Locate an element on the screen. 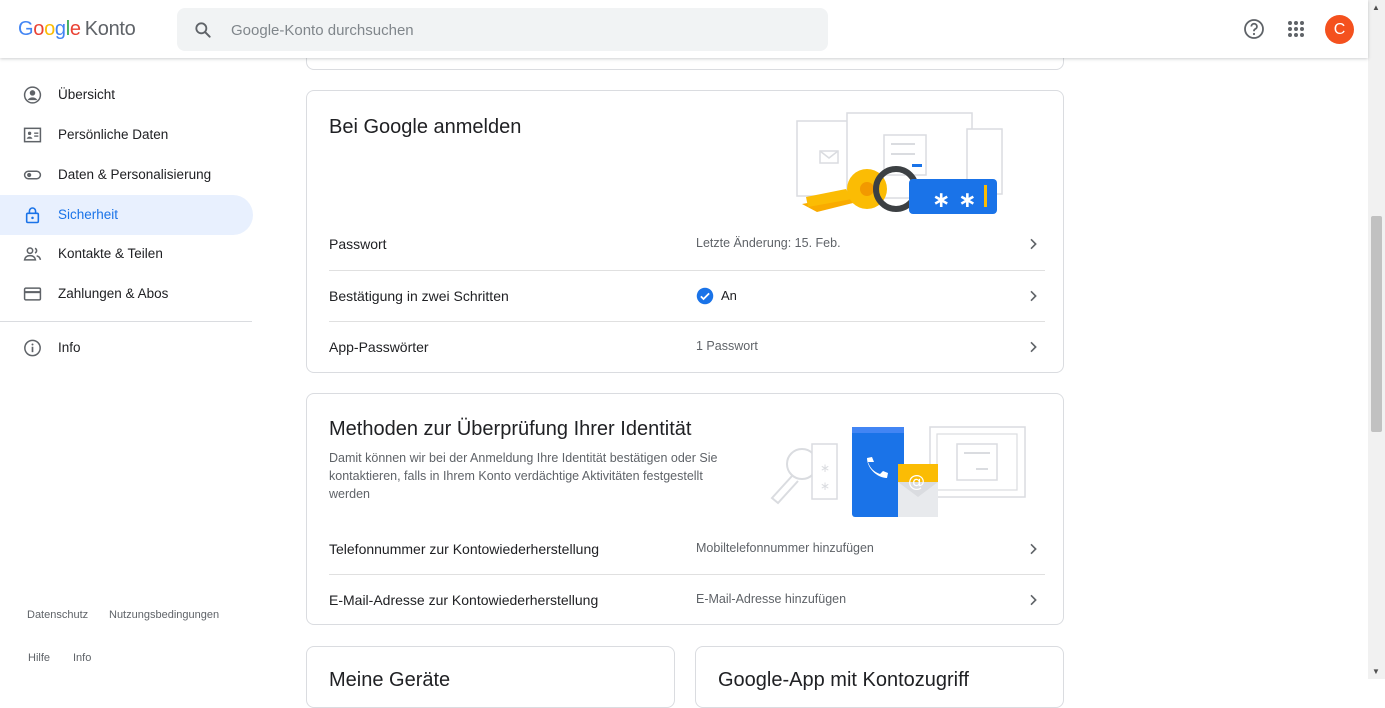 The image size is (1385, 708). row-label: Passwort is located at coordinates (358, 244).